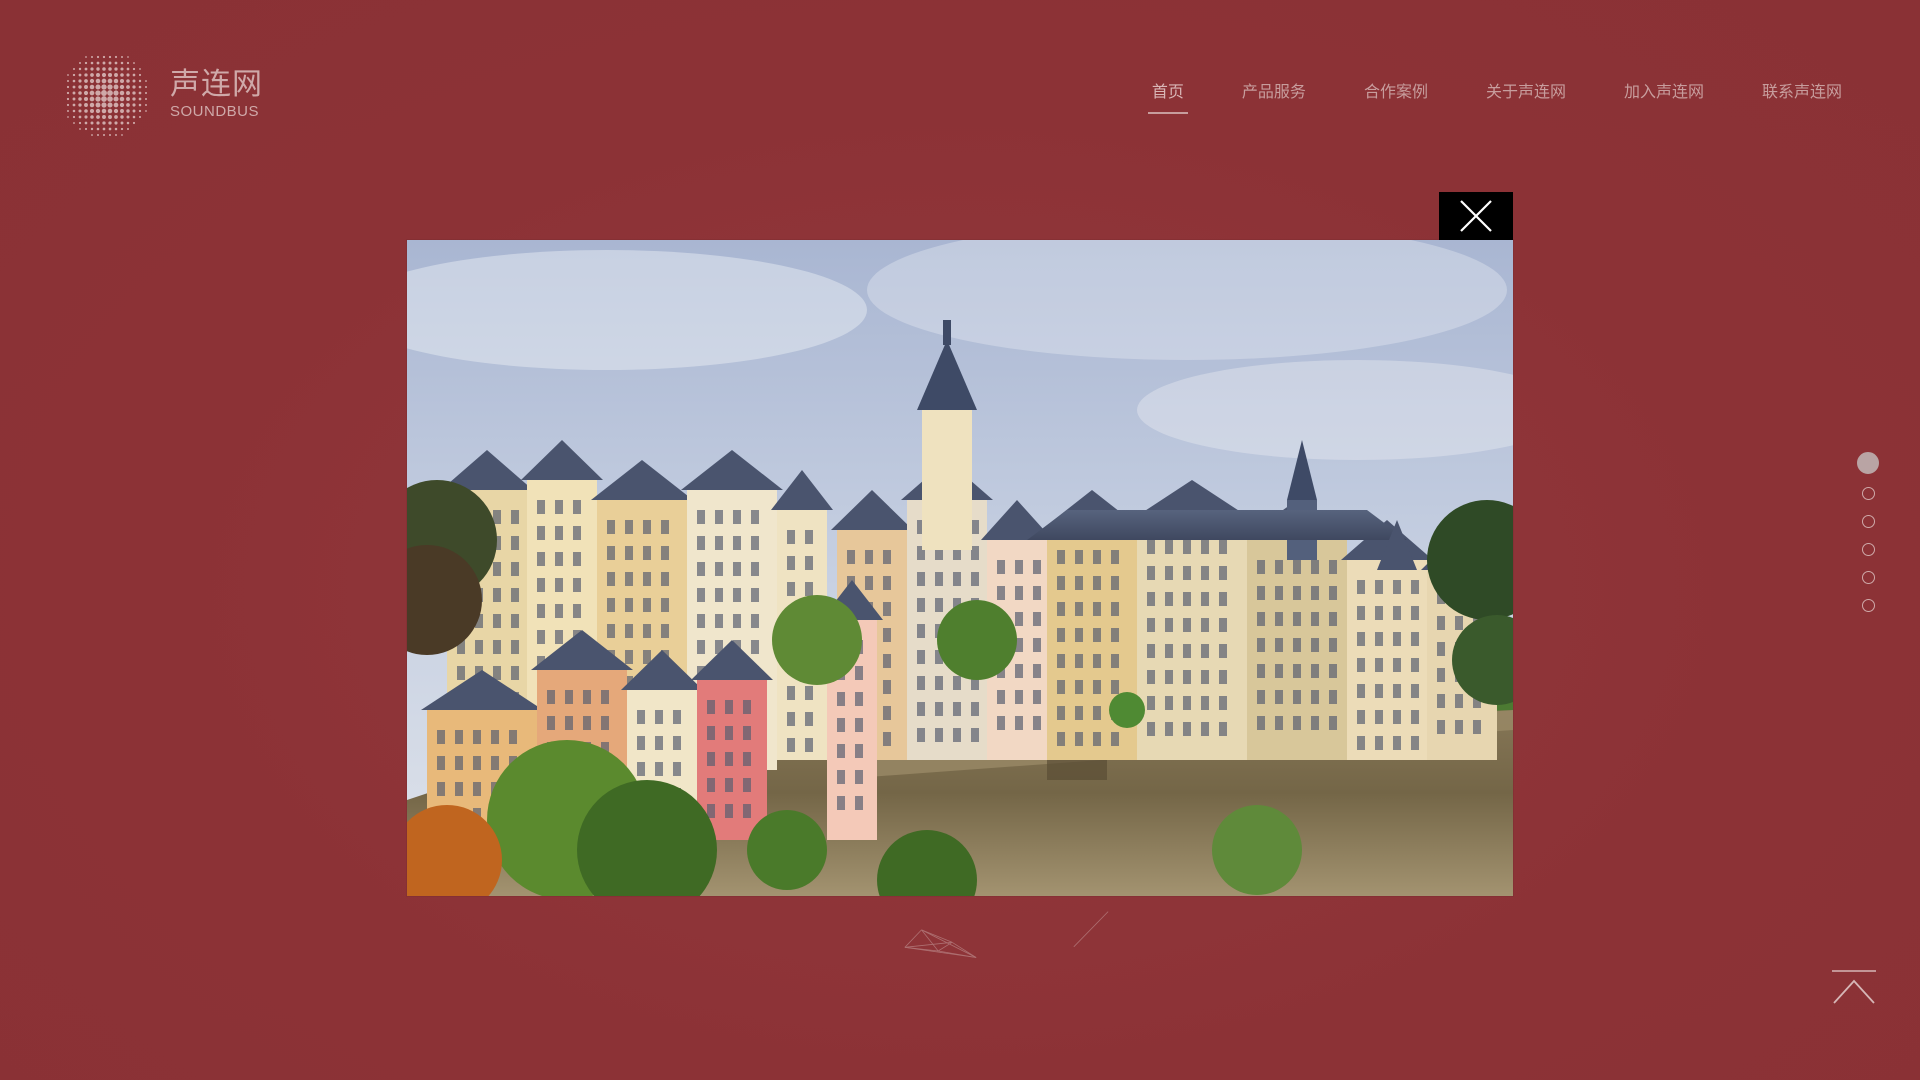 This screenshot has height=1080, width=1920. What do you see at coordinates (1526, 94) in the screenshot?
I see `nav-item-about: 关于声连网` at bounding box center [1526, 94].